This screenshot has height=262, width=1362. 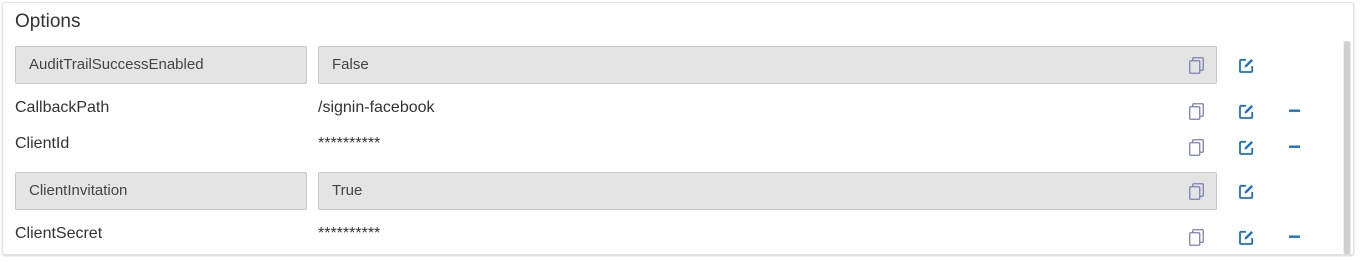 I want to click on option-row-callback-path: CallbackPath /signin-facebook, so click(x=672, y=110).